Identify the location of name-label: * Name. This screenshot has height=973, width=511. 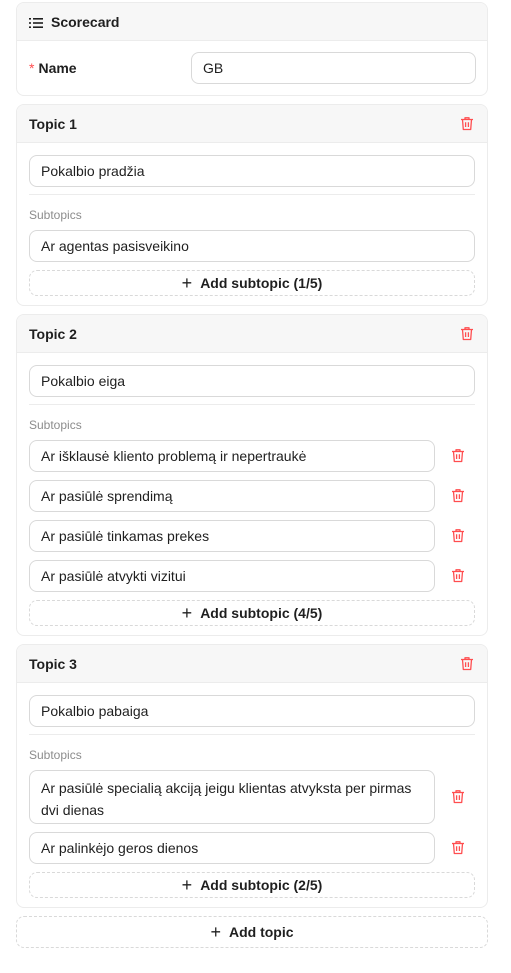
(53, 68).